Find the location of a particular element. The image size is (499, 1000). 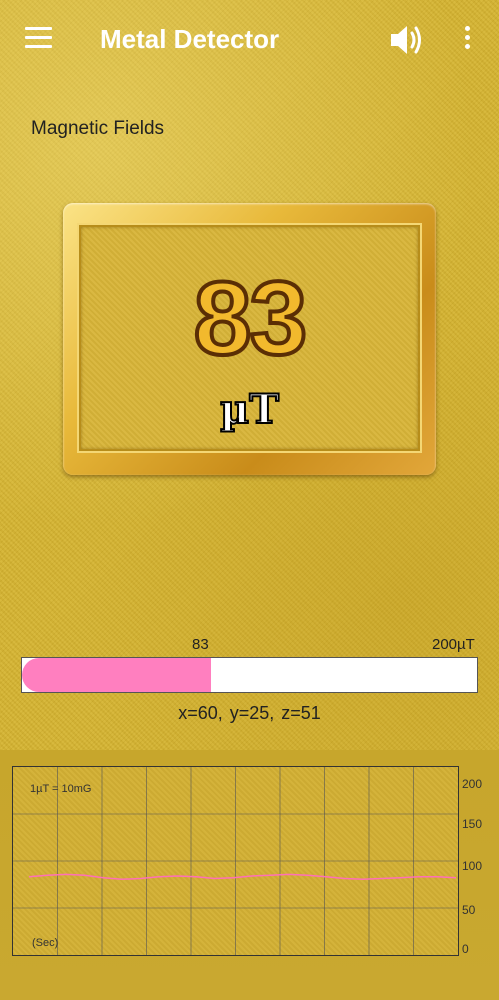

y-tick-label: 0 is located at coordinates (465, 949).